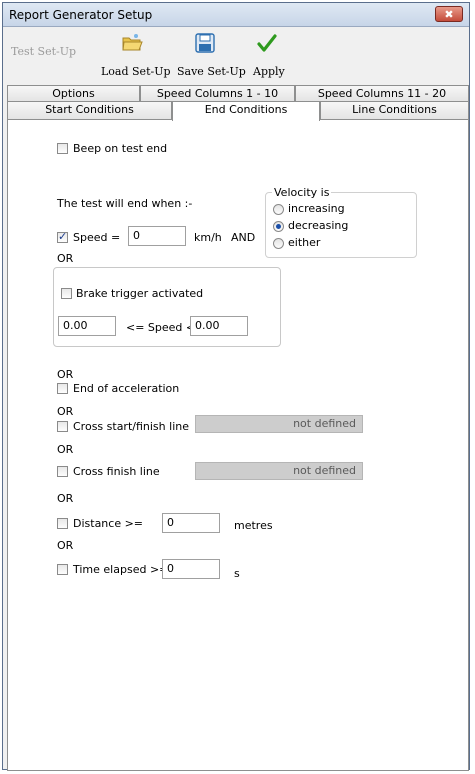  I want to click on radio-decreasing-label: decreasing, so click(318, 225).